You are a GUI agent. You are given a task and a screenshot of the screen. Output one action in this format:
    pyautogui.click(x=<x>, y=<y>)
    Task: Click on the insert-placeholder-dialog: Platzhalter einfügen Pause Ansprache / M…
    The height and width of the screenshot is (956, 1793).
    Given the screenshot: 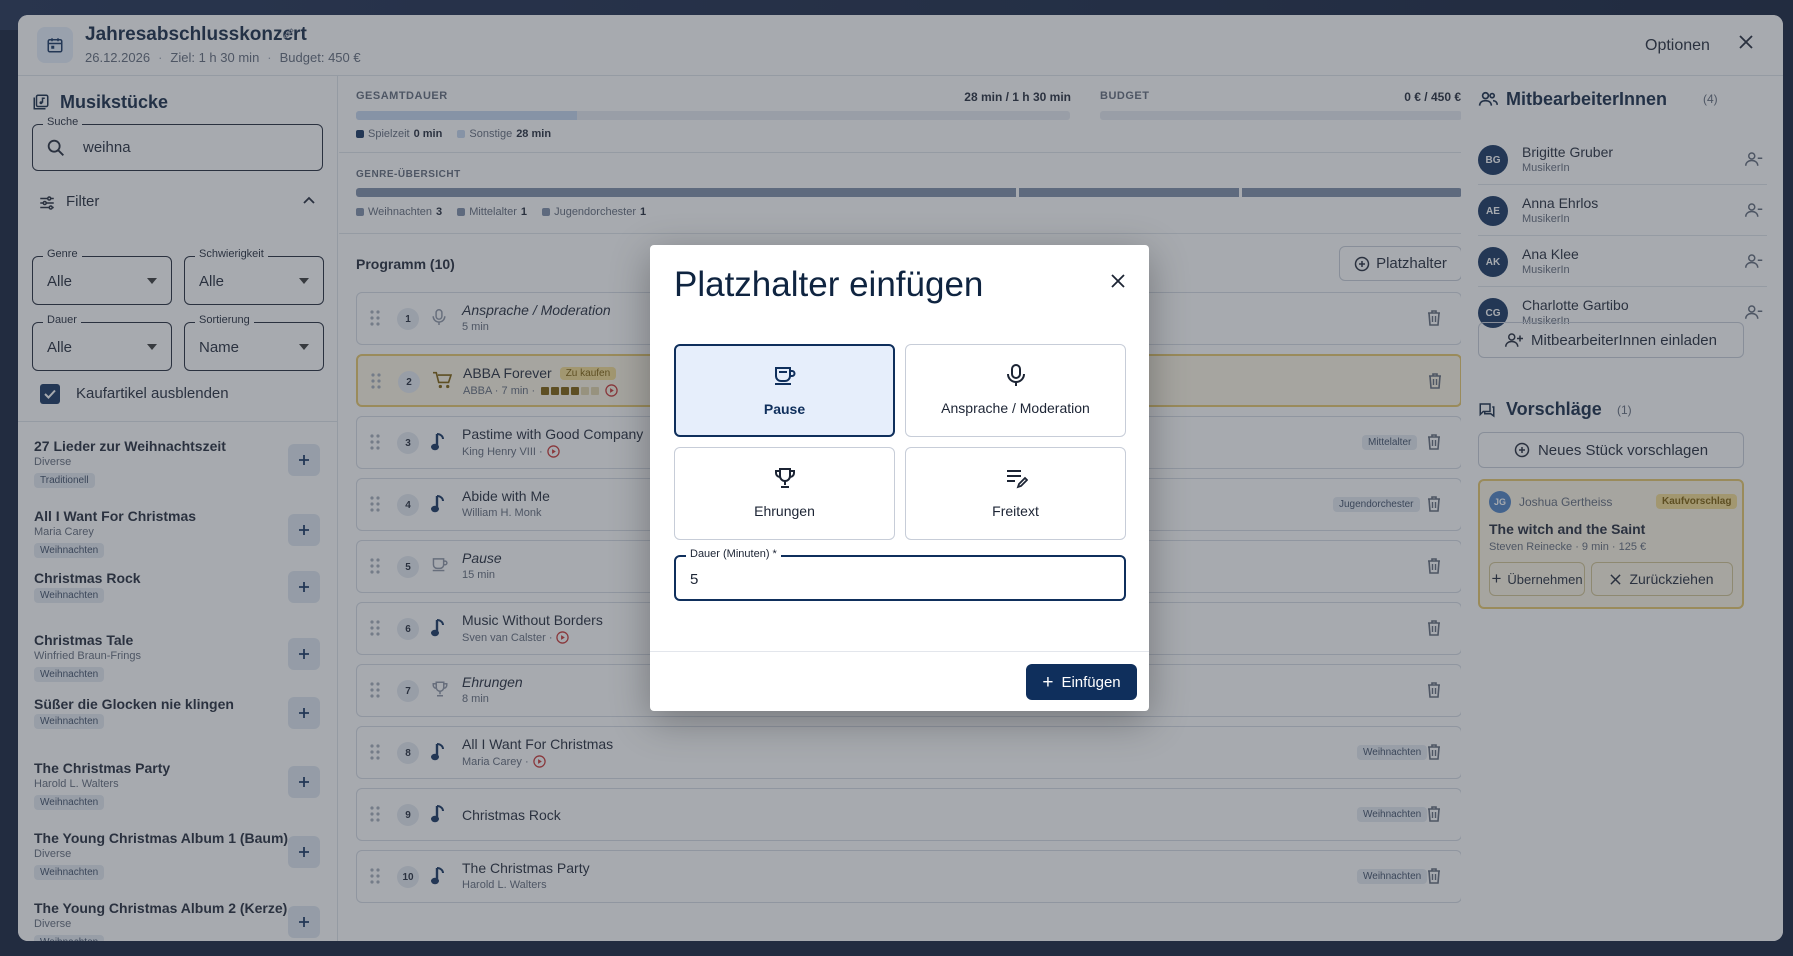 What is the action you would take?
    pyautogui.click(x=899, y=478)
    